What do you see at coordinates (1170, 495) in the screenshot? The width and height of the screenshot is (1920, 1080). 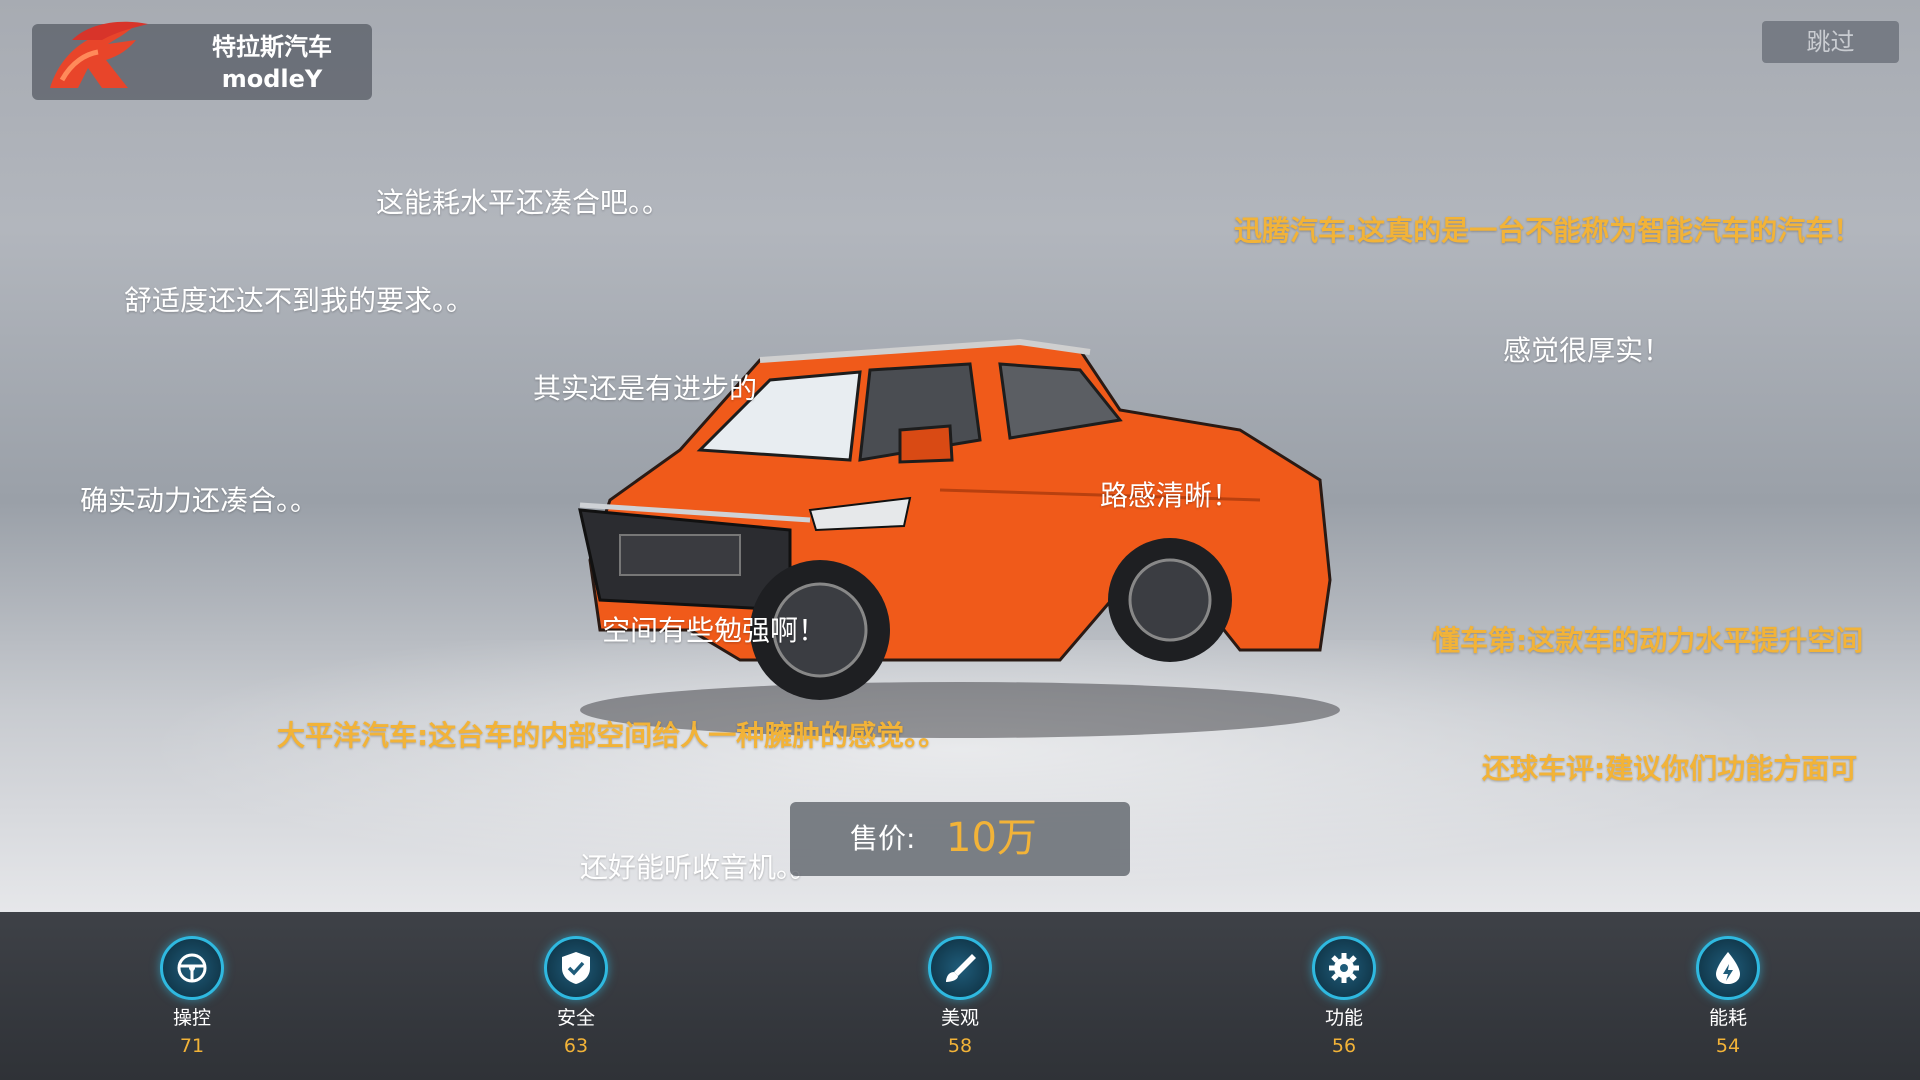 I see `comment-road-feel: 路感清晰！` at bounding box center [1170, 495].